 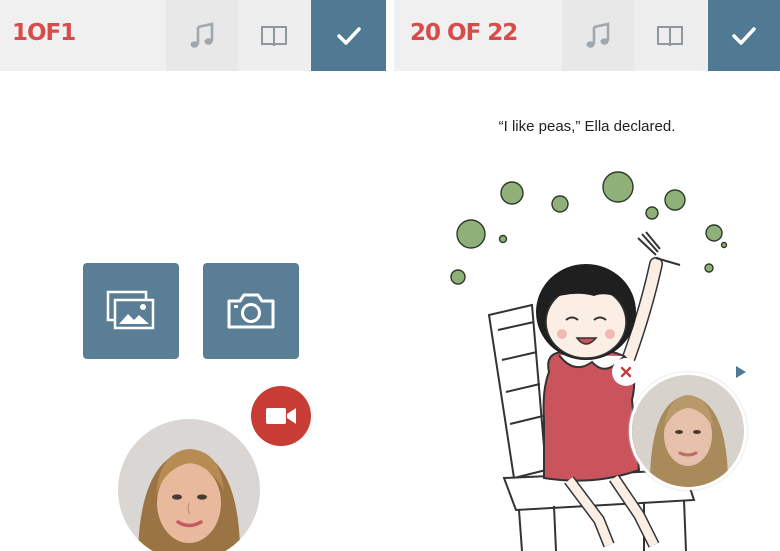 I want to click on screen-divider, so click(x=390, y=275).